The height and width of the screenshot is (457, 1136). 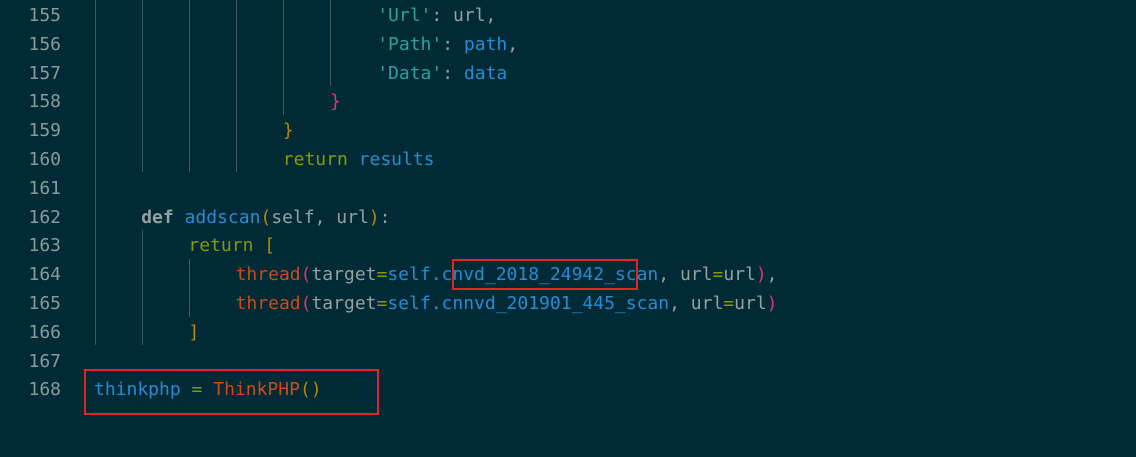 What do you see at coordinates (44, 15) in the screenshot?
I see `line-number: 155` at bounding box center [44, 15].